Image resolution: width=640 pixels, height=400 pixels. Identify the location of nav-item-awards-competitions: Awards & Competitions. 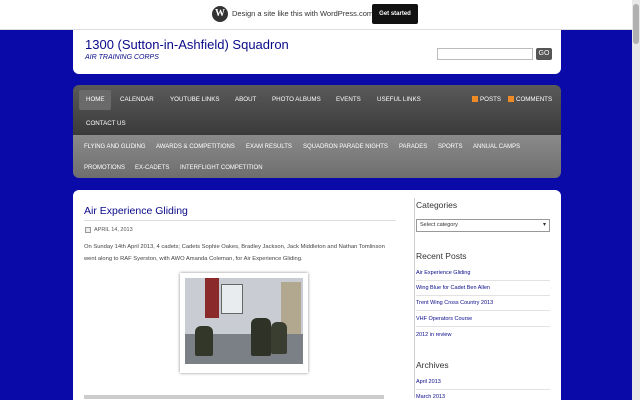
(195, 147).